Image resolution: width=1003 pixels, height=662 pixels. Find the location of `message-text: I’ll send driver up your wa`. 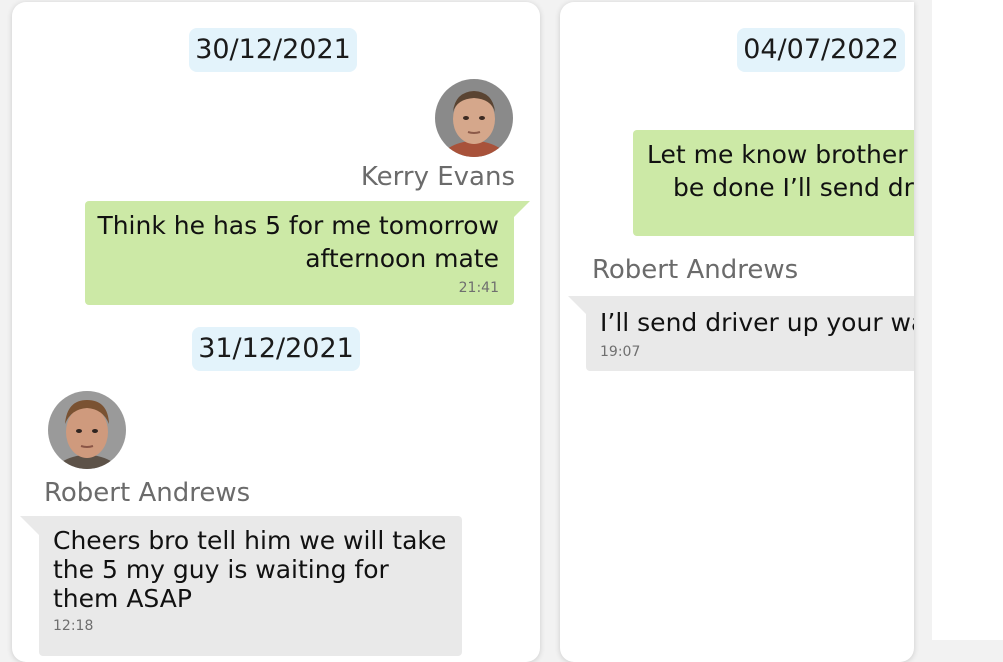

message-text: I’ll send driver up your wa is located at coordinates (757, 322).